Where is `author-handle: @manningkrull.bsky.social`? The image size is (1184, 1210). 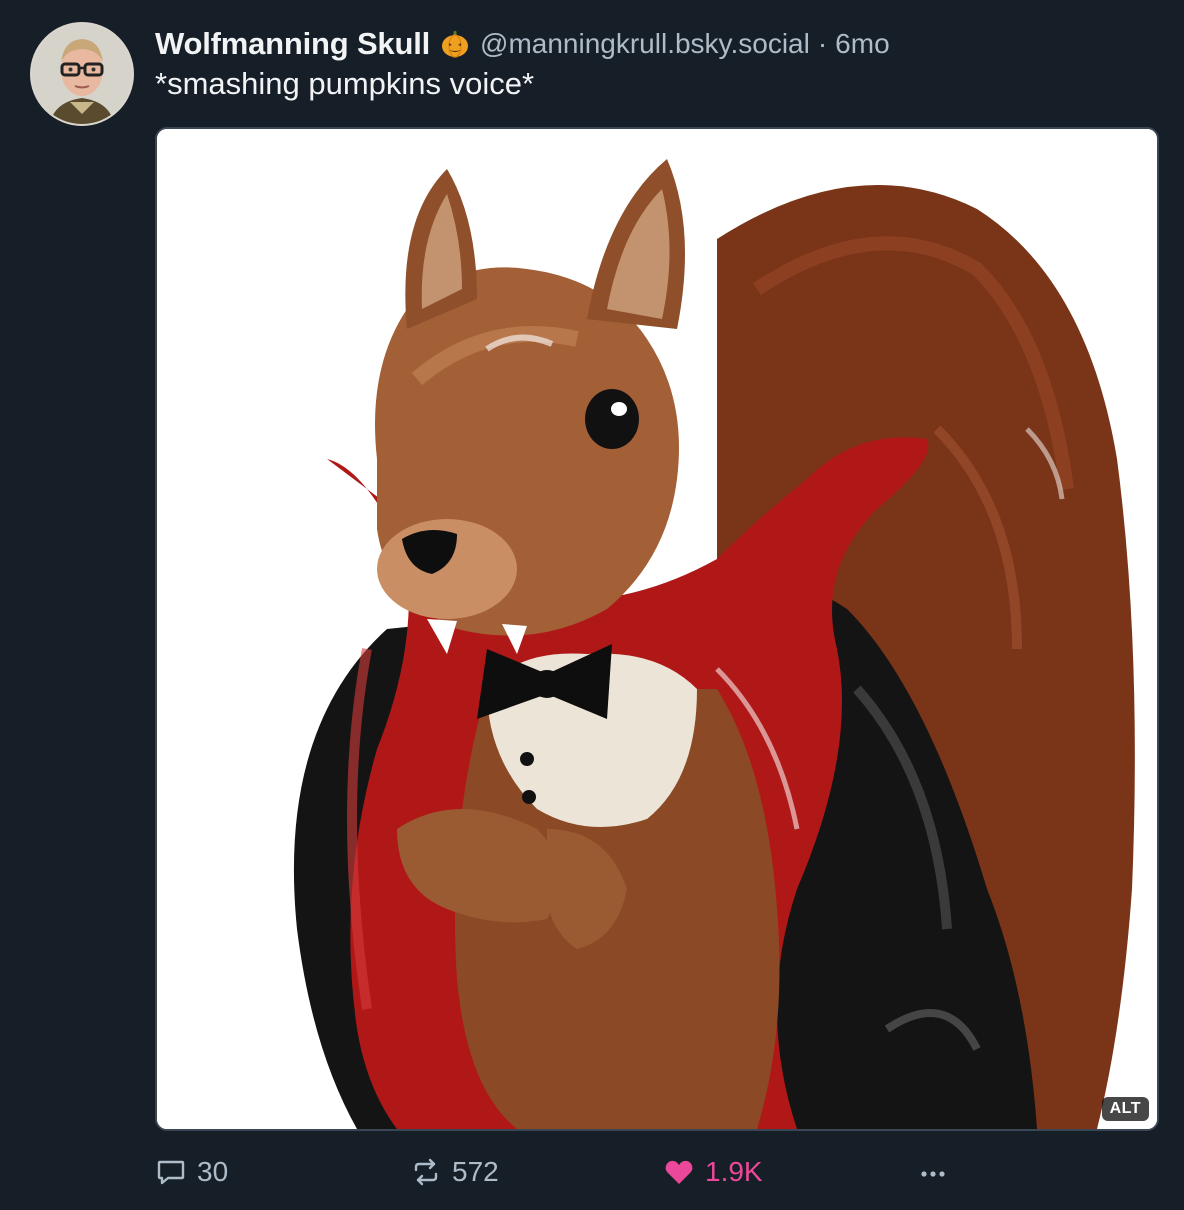 author-handle: @manningkrull.bsky.social is located at coordinates (645, 44).